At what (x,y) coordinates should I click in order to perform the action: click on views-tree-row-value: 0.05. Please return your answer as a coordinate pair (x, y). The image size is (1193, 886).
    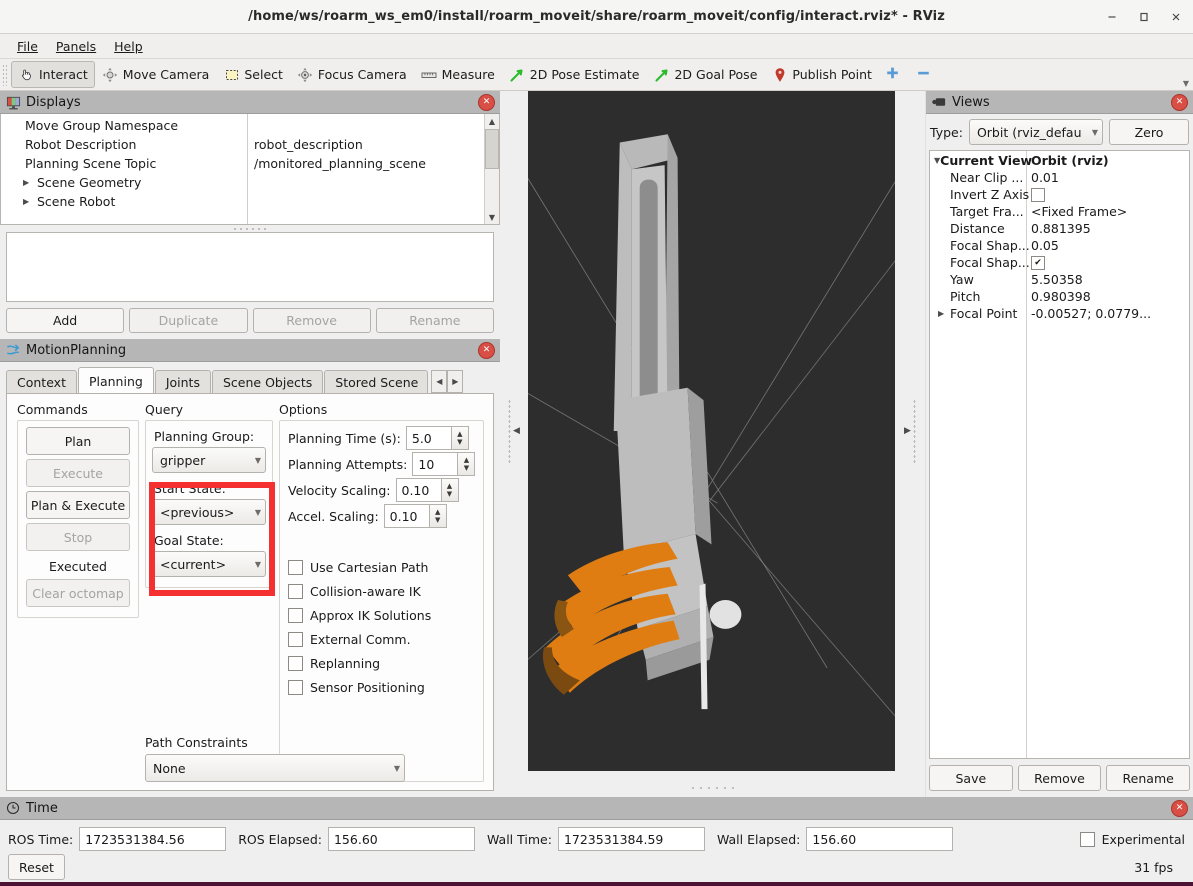
    Looking at the image, I should click on (1108, 245).